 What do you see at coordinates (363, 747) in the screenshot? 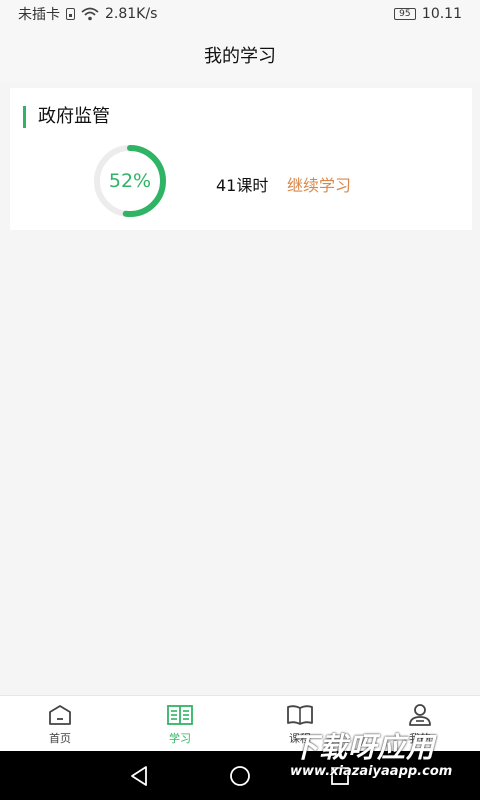
I see `watermark-text: 下载呀应用` at bounding box center [363, 747].